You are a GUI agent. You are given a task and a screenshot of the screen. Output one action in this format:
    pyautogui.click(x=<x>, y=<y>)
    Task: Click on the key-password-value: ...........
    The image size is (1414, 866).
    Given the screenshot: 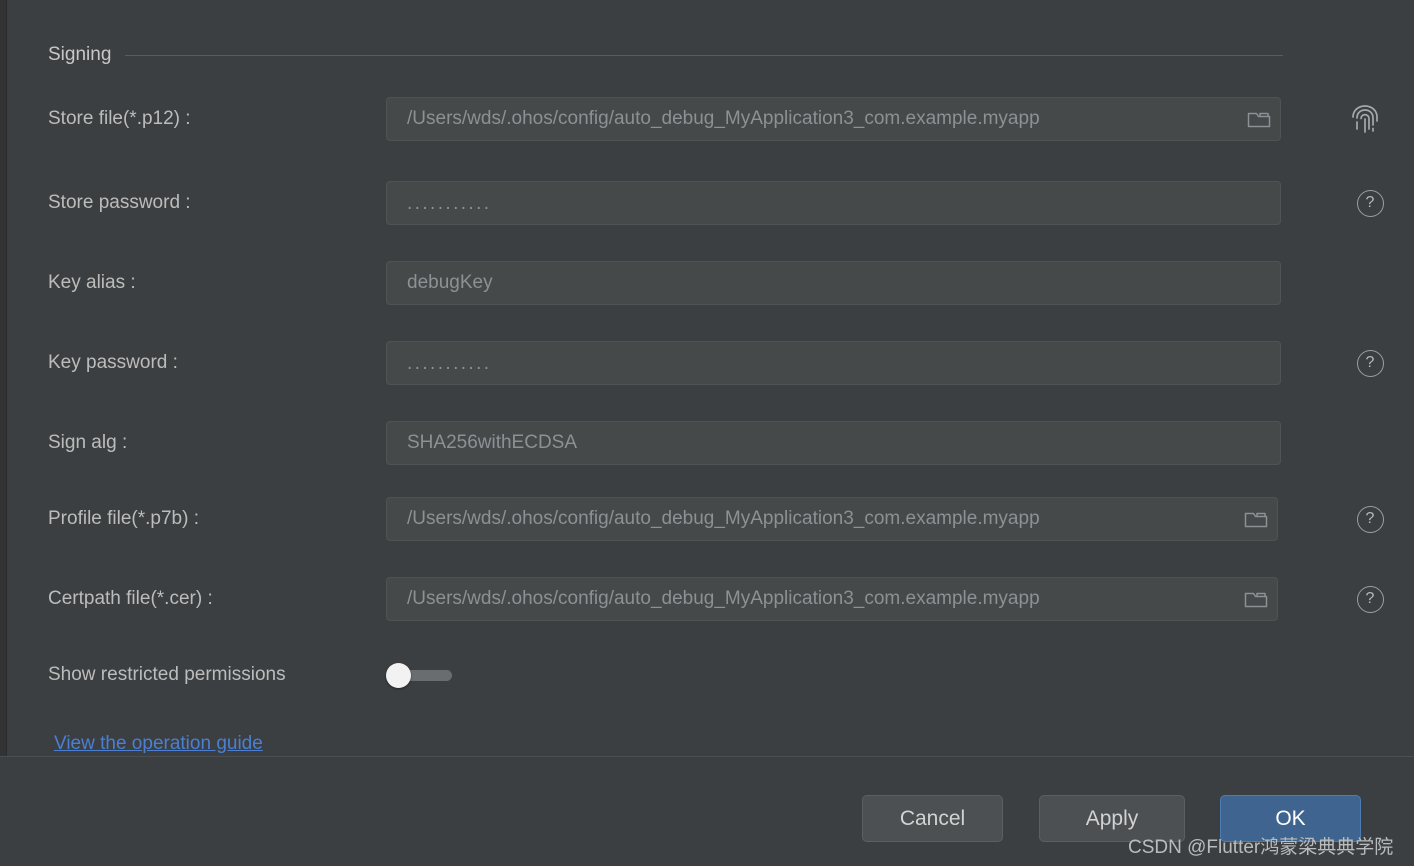 What is the action you would take?
    pyautogui.click(x=449, y=363)
    